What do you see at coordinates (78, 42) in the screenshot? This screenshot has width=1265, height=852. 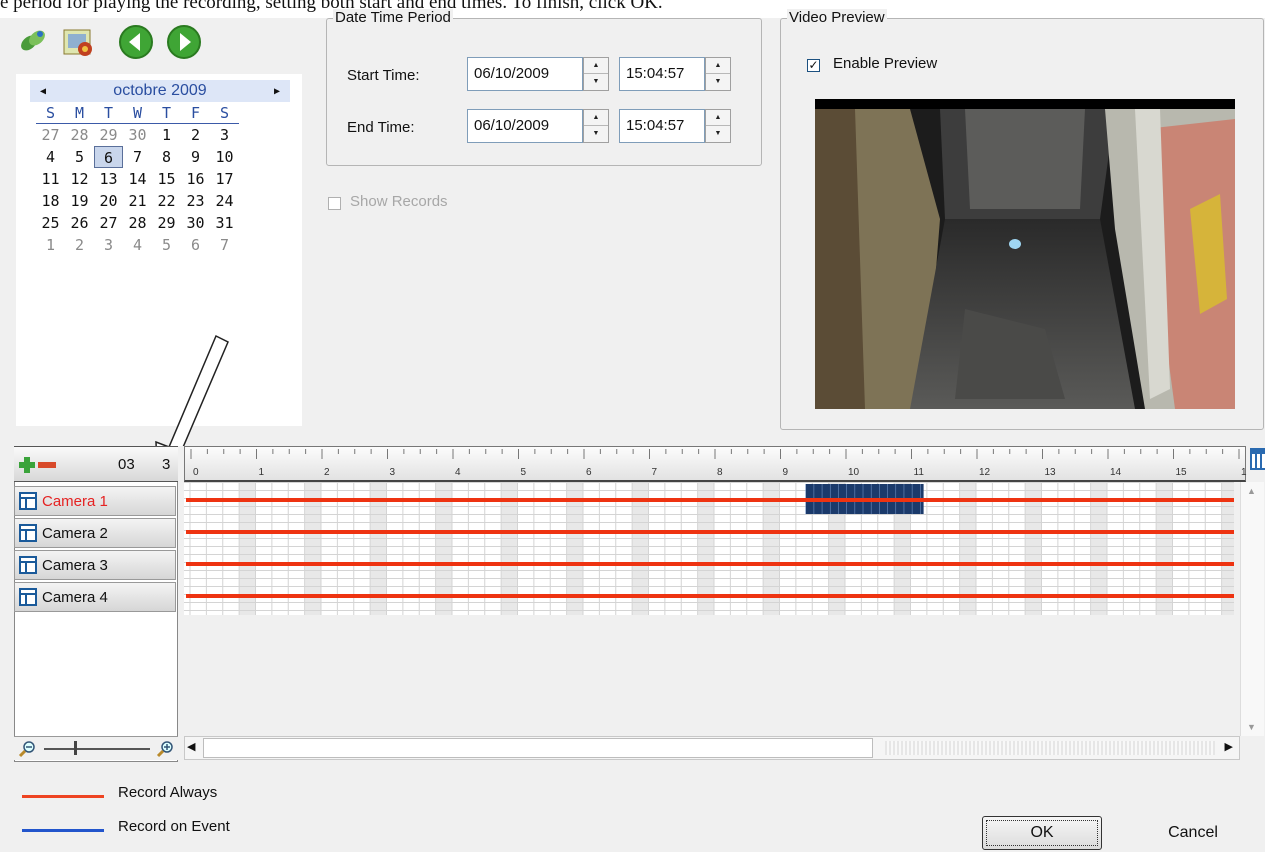 I see `camera-settings-icon` at bounding box center [78, 42].